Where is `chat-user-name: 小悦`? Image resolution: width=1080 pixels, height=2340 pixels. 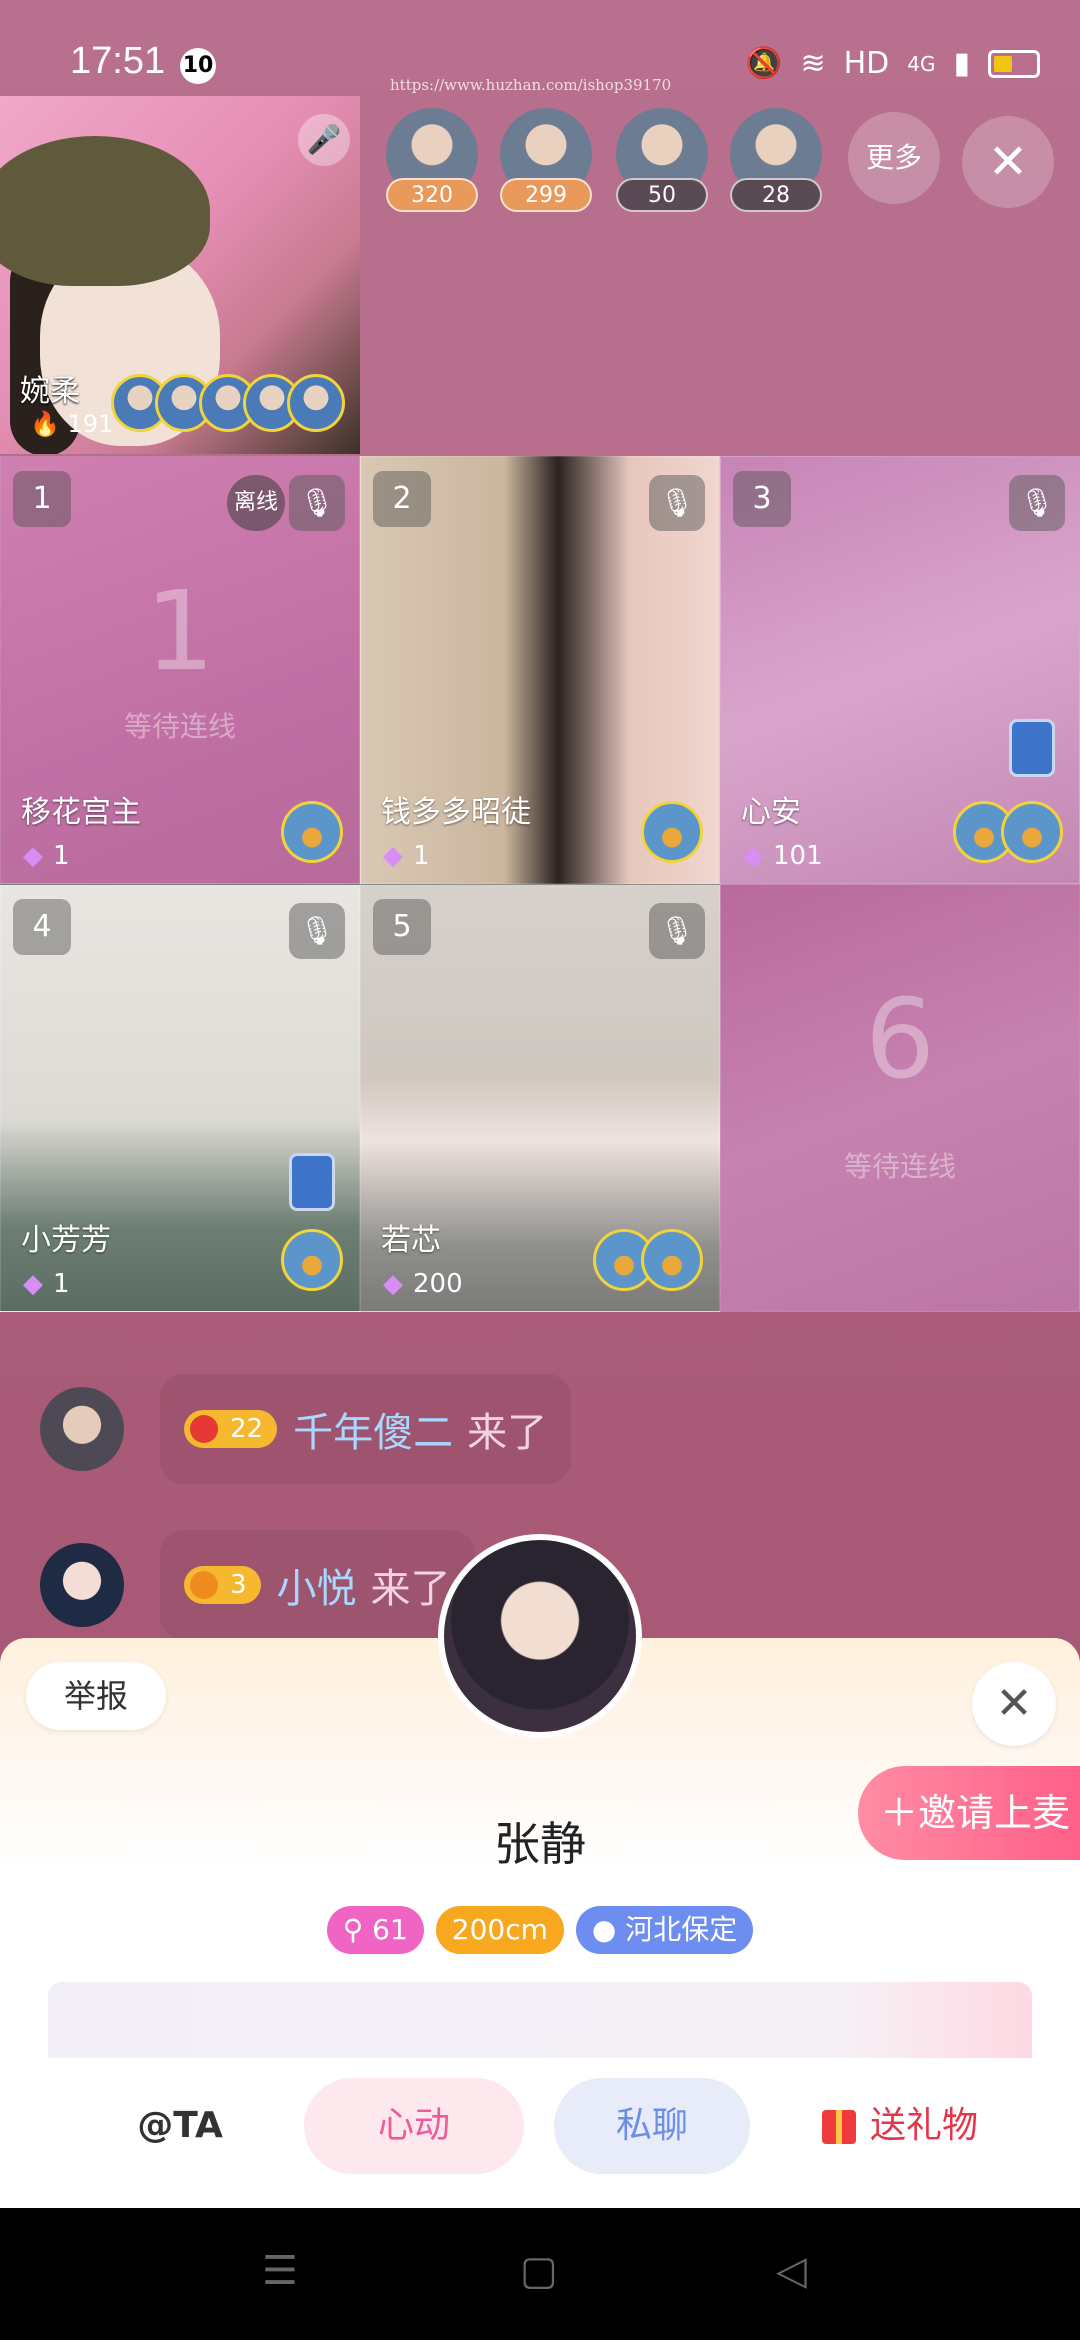 chat-user-name: 小悦 is located at coordinates (317, 1585).